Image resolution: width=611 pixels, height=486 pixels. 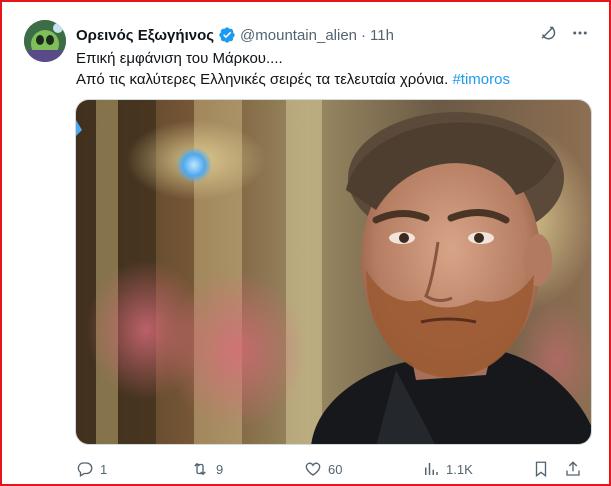 I want to click on share-button, so click(x=574, y=469).